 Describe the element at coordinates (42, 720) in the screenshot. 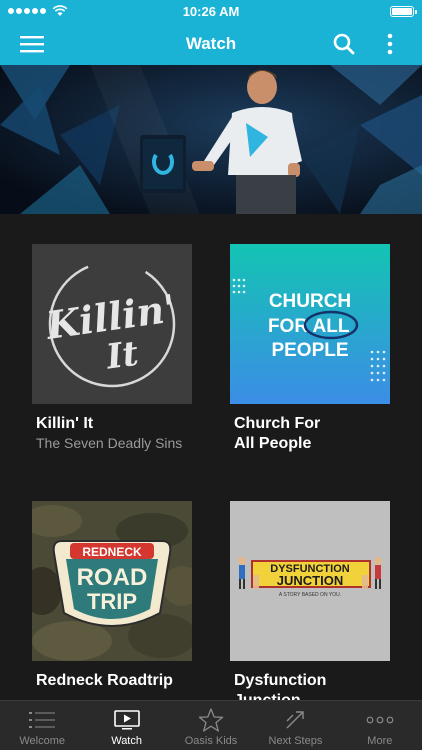

I see `list-icon` at that location.